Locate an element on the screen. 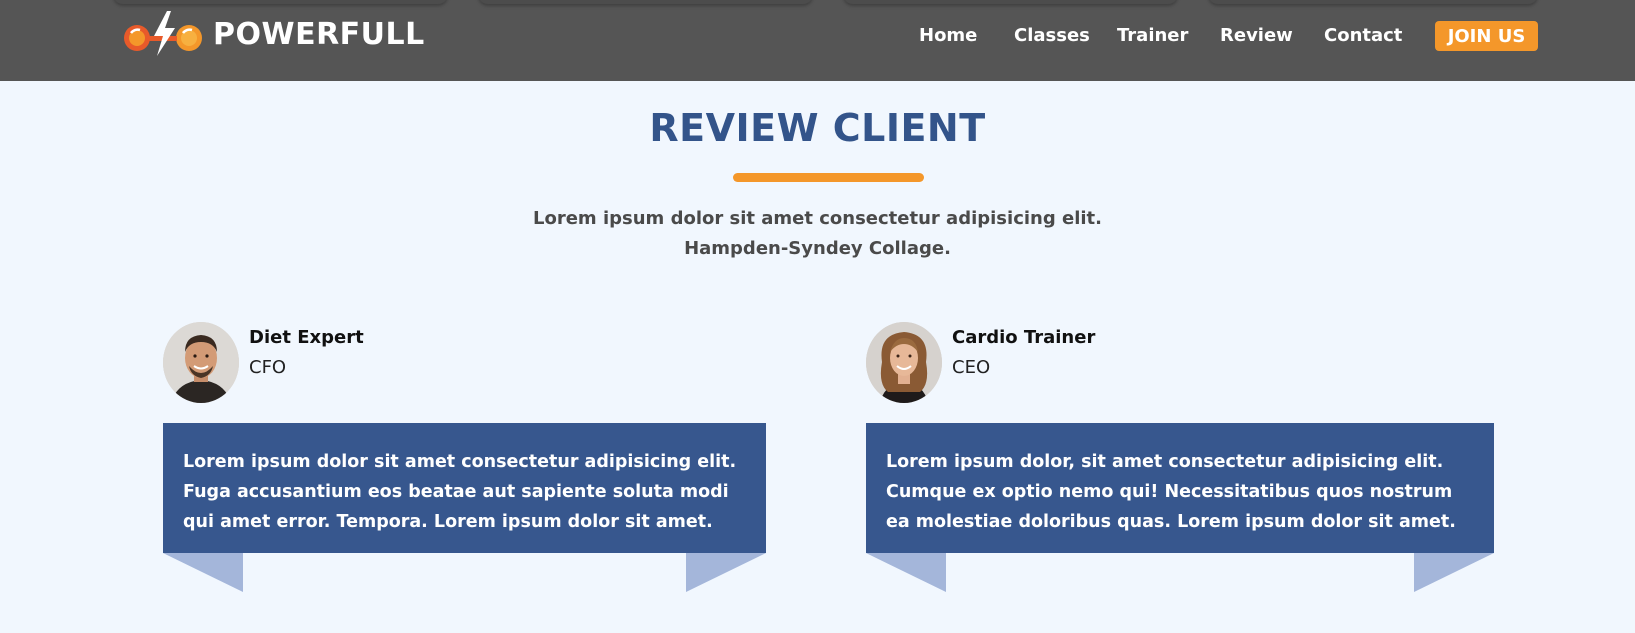 The image size is (1635, 633). section-title: REVIEW CLIENT is located at coordinates (817, 128).